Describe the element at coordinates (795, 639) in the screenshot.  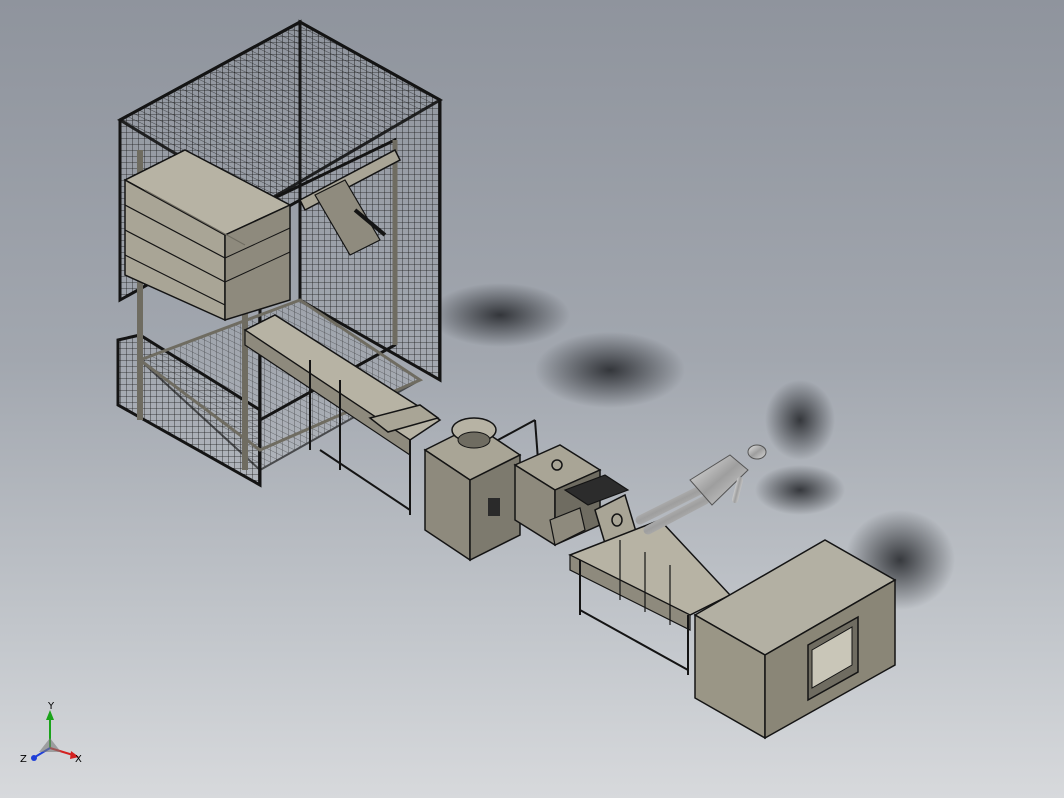
I see `tunnel-box` at that location.